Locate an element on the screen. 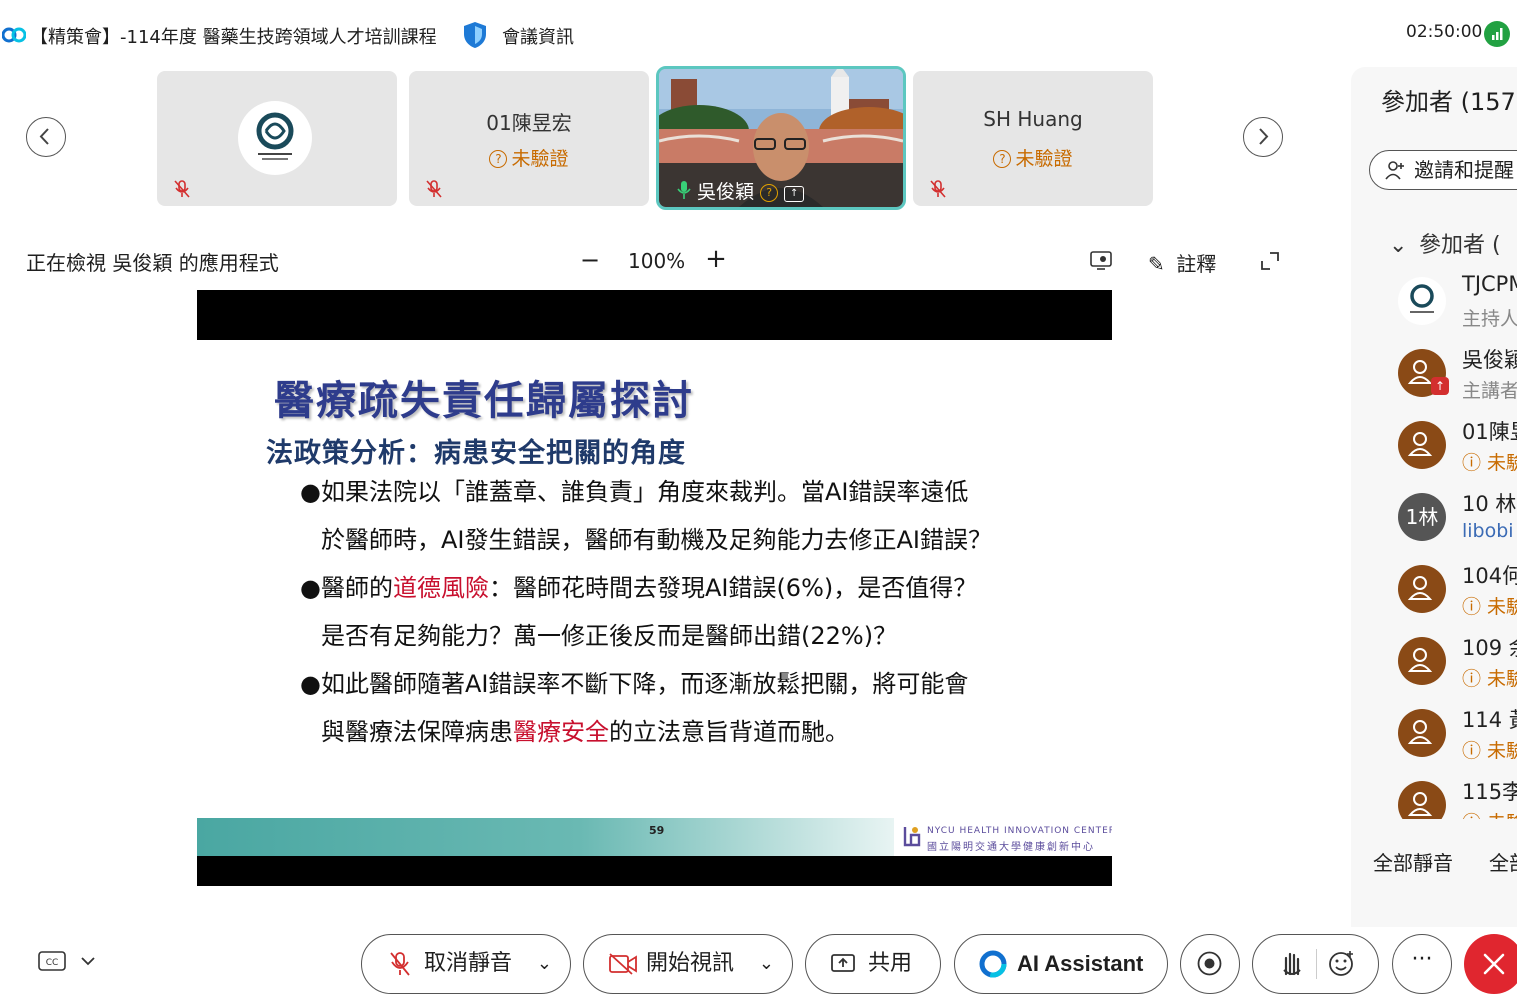 This screenshot has height=1003, width=1517. unmute-label: 取消靜音 is located at coordinates (468, 963).